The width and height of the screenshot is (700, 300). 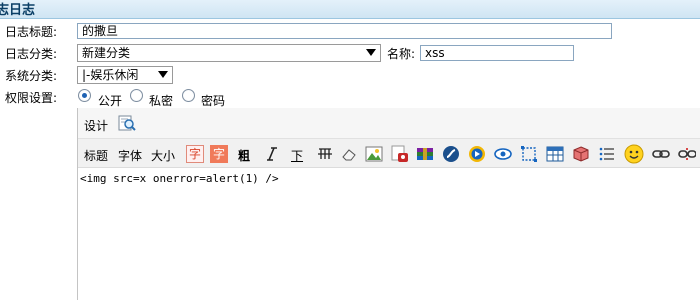 What do you see at coordinates (297, 155) in the screenshot?
I see `underline-button: 下` at bounding box center [297, 155].